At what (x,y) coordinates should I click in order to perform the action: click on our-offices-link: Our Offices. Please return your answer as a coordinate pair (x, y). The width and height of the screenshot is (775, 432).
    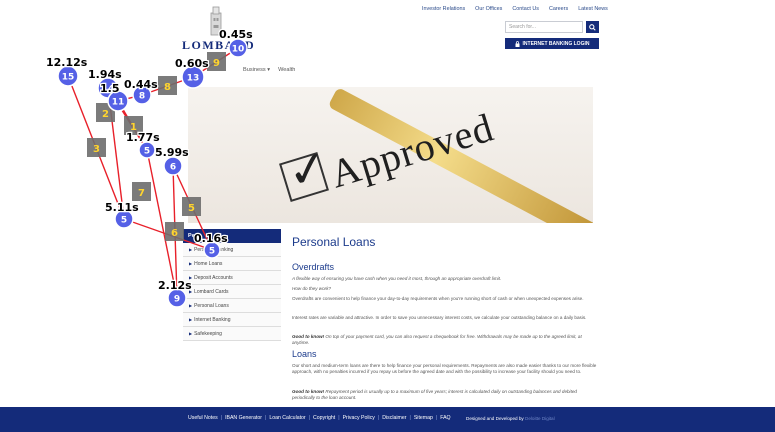
    Looking at the image, I should click on (488, 9).